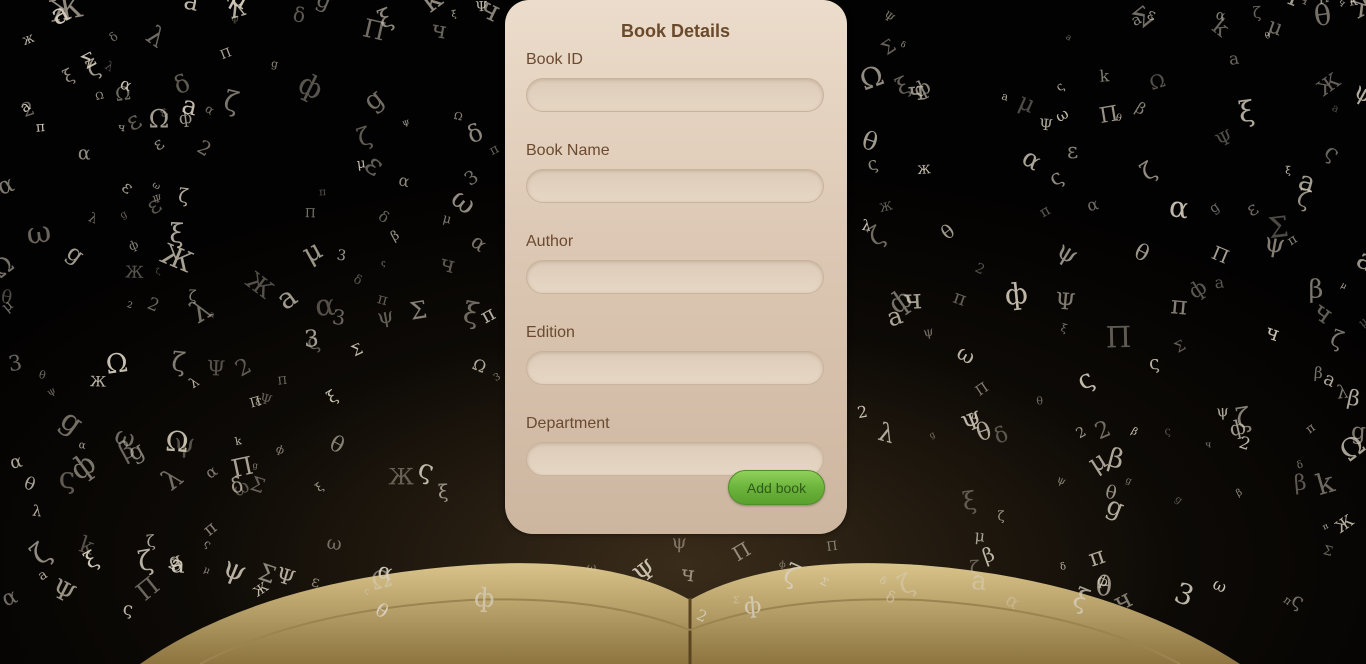 The height and width of the screenshot is (664, 1366). What do you see at coordinates (568, 150) in the screenshot?
I see `book-name-label: Book Name` at bounding box center [568, 150].